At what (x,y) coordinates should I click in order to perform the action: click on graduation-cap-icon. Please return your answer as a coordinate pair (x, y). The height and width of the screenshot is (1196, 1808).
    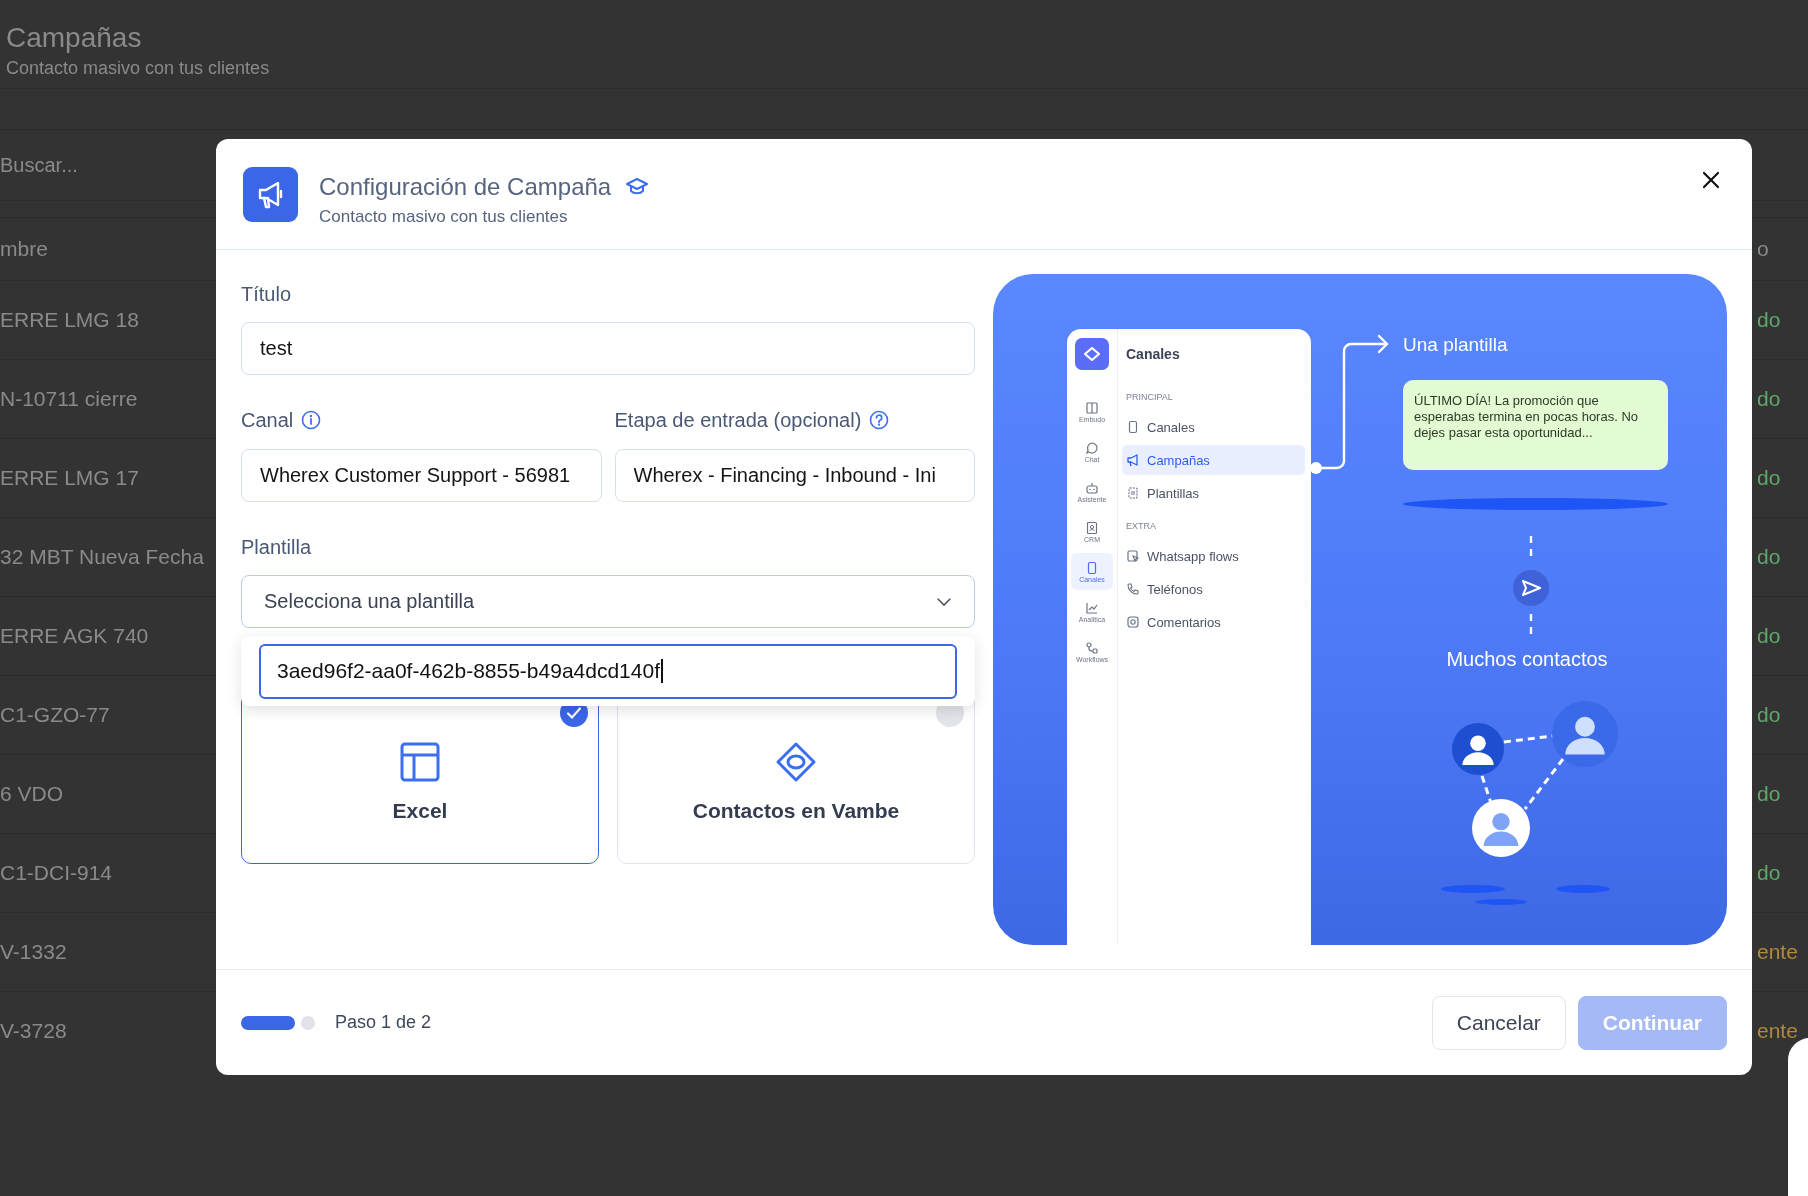
    Looking at the image, I should click on (637, 187).